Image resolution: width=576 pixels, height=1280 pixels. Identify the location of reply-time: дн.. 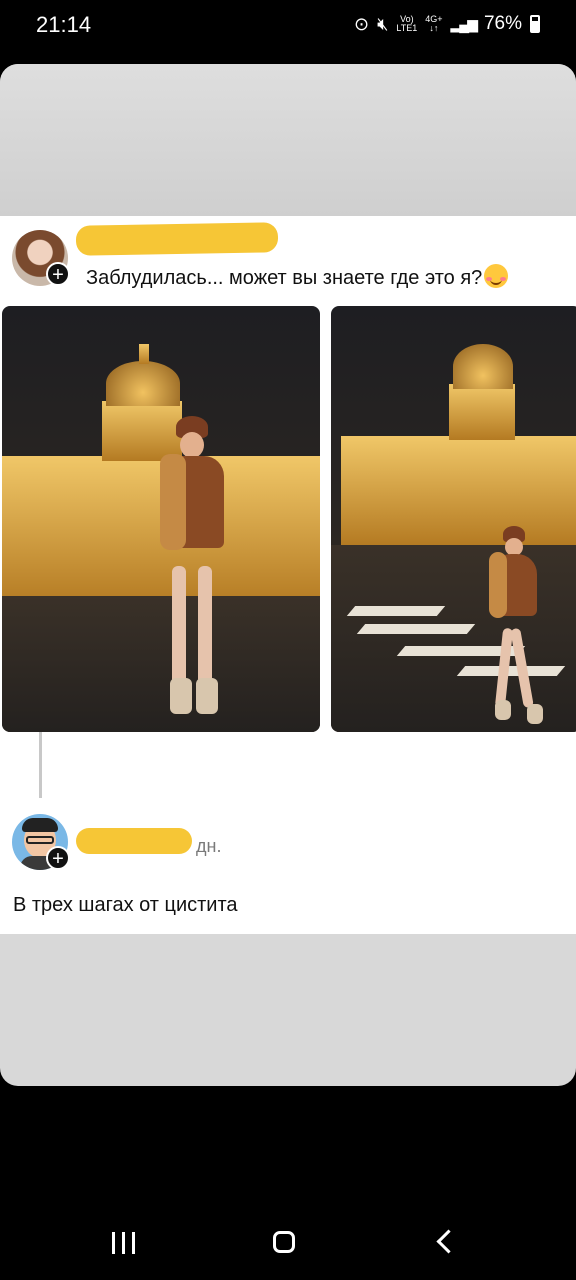
(209, 846).